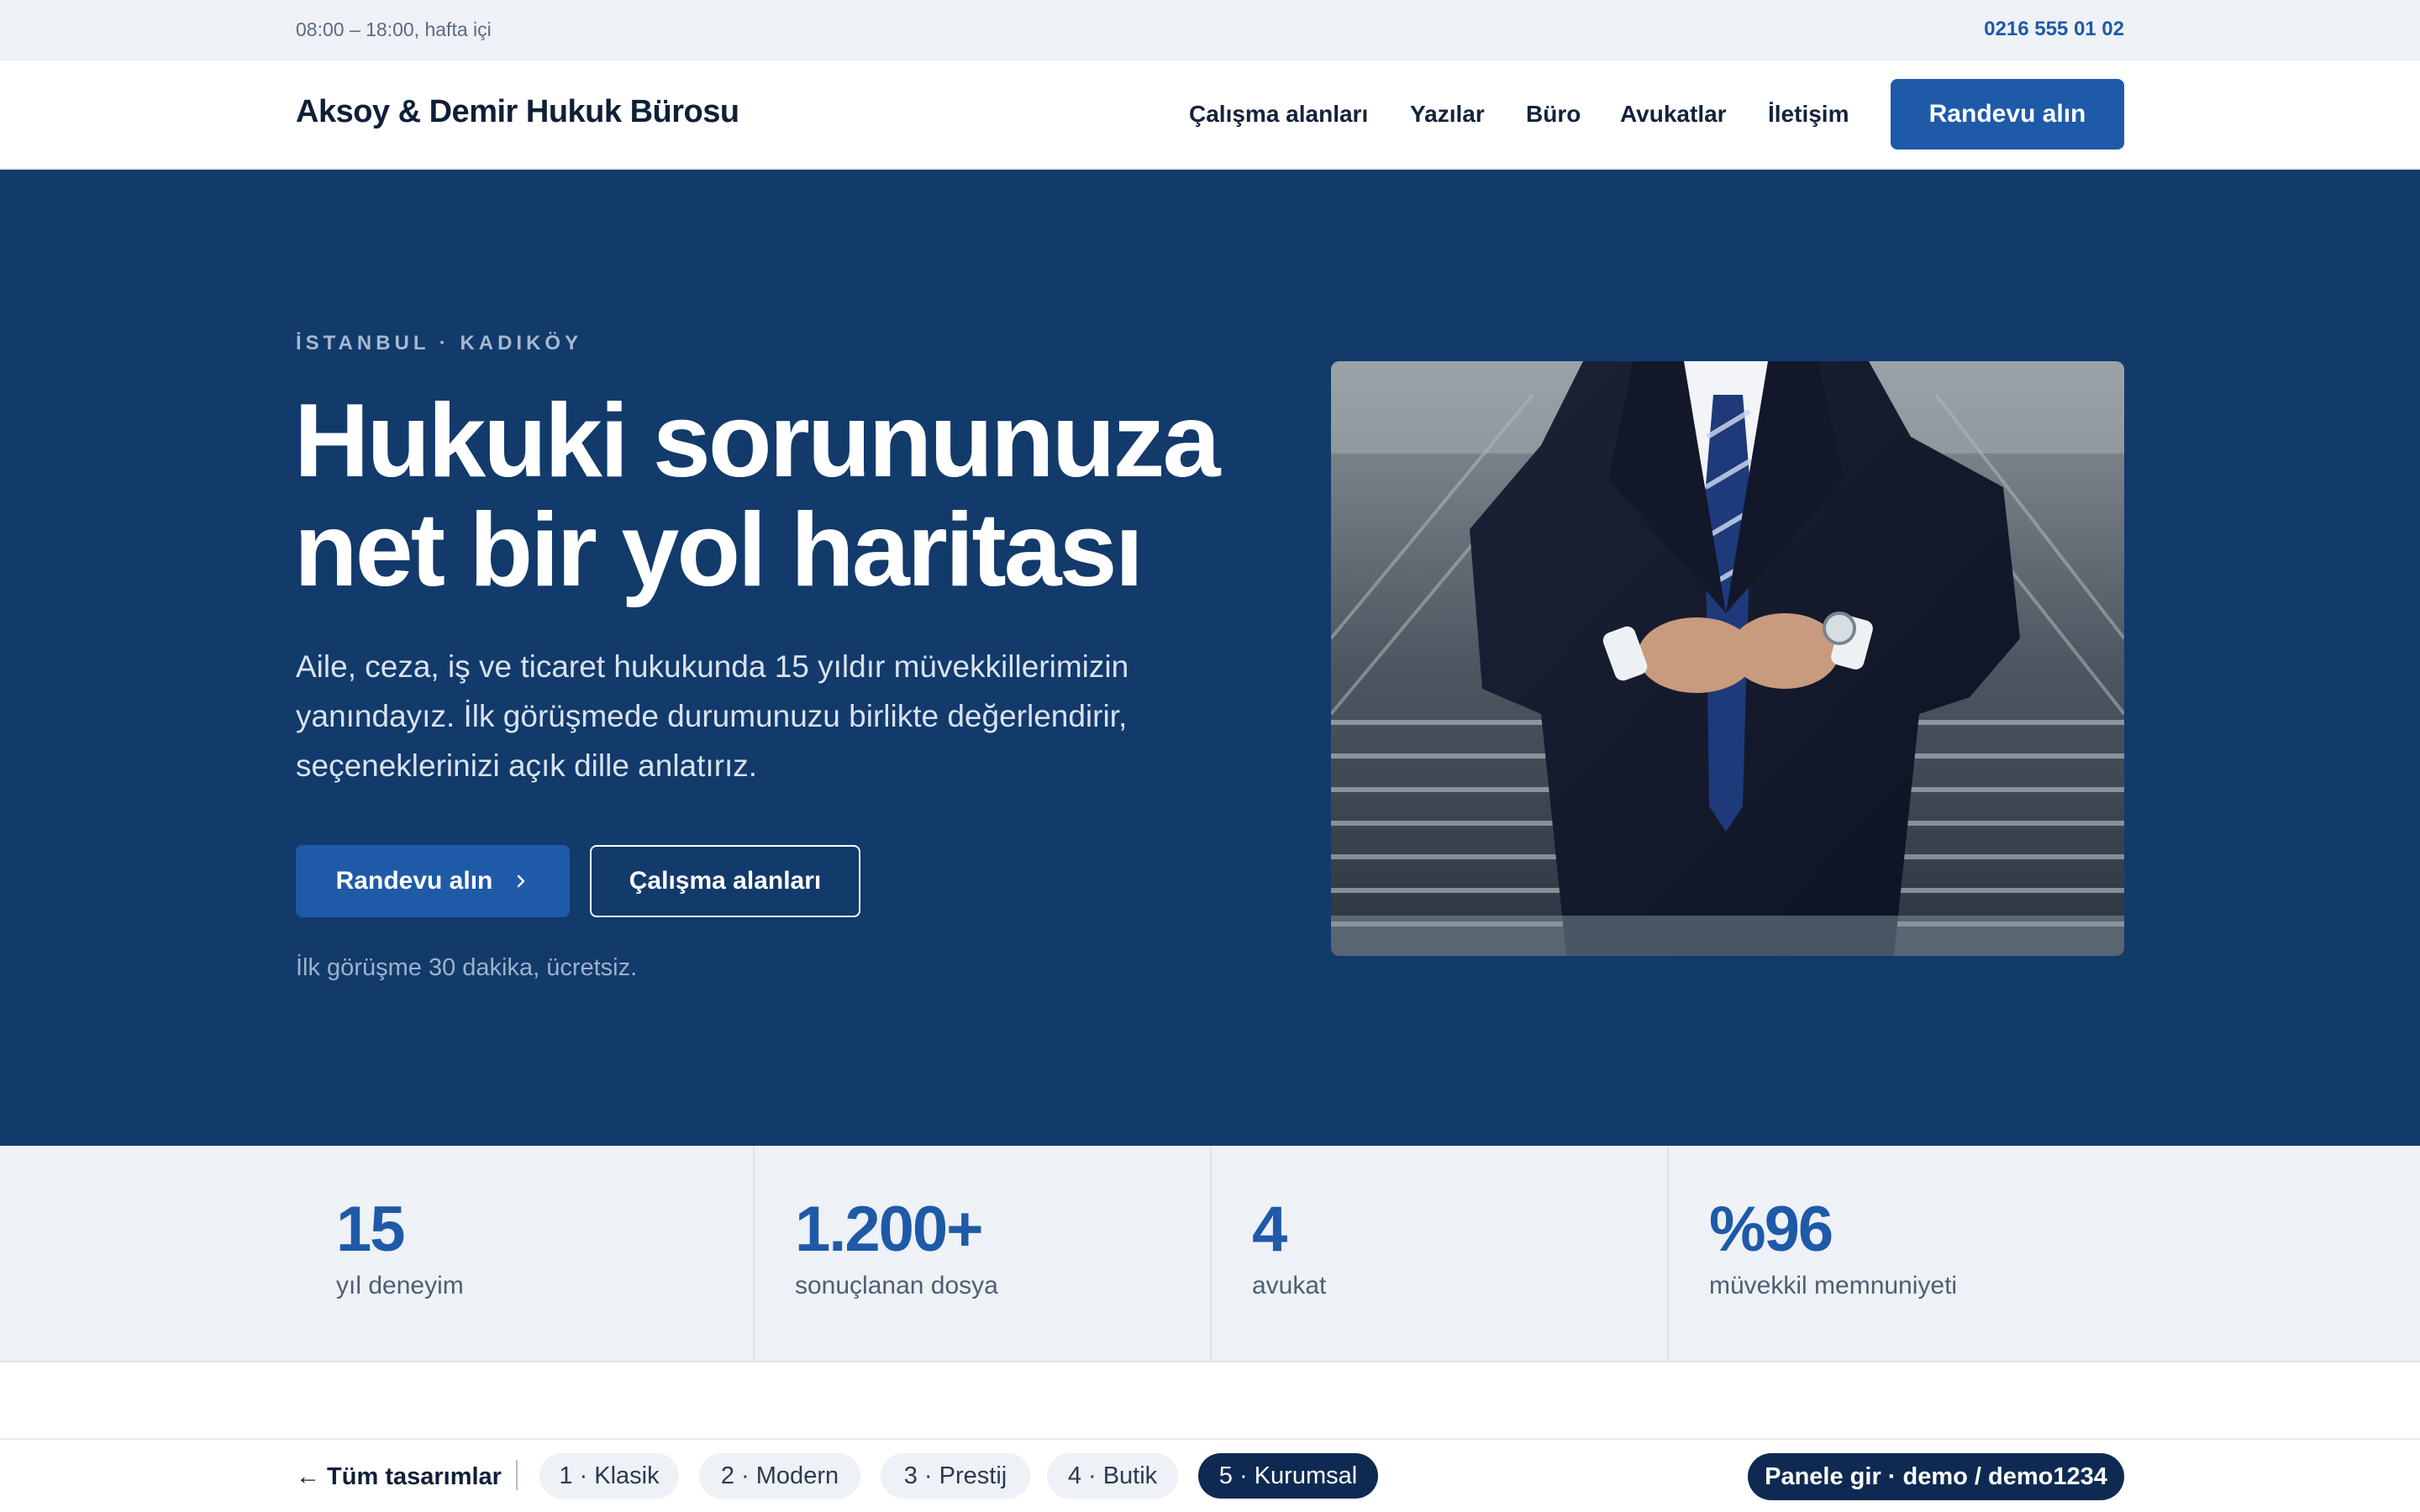  I want to click on description-line: seçeneklerinizi açık dille anlatırız., so click(527, 765).